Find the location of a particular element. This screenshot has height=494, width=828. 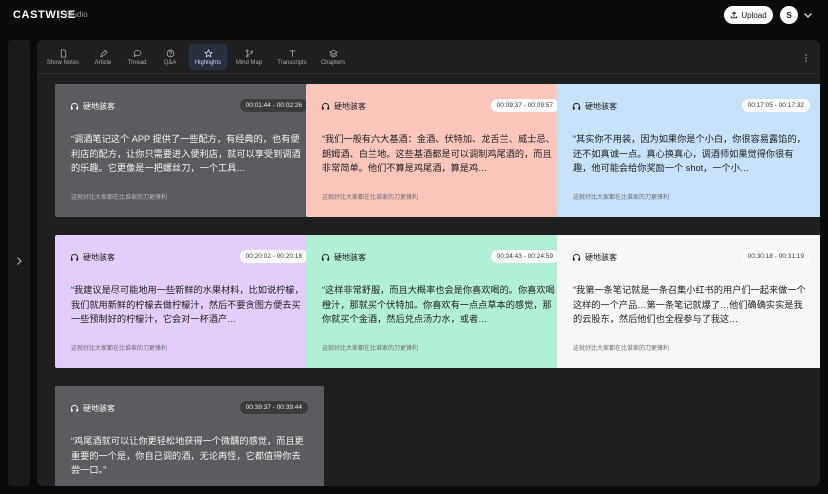

tab-label: Show Notes is located at coordinates (63, 62).